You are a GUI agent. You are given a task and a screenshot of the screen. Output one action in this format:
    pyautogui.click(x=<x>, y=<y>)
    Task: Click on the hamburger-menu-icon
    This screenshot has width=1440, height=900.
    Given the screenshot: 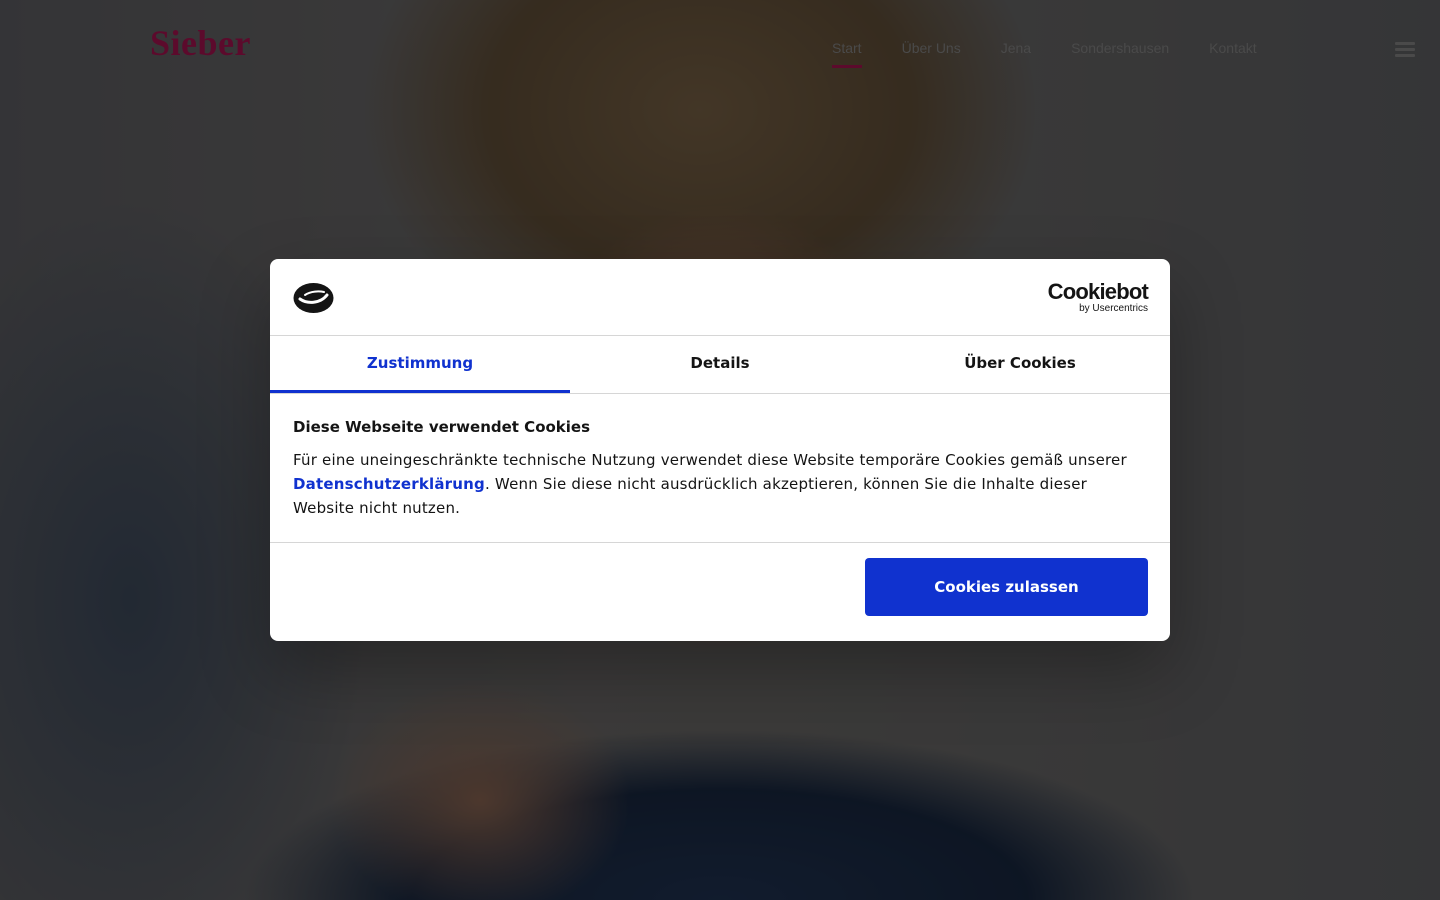 What is the action you would take?
    pyautogui.click(x=1405, y=50)
    